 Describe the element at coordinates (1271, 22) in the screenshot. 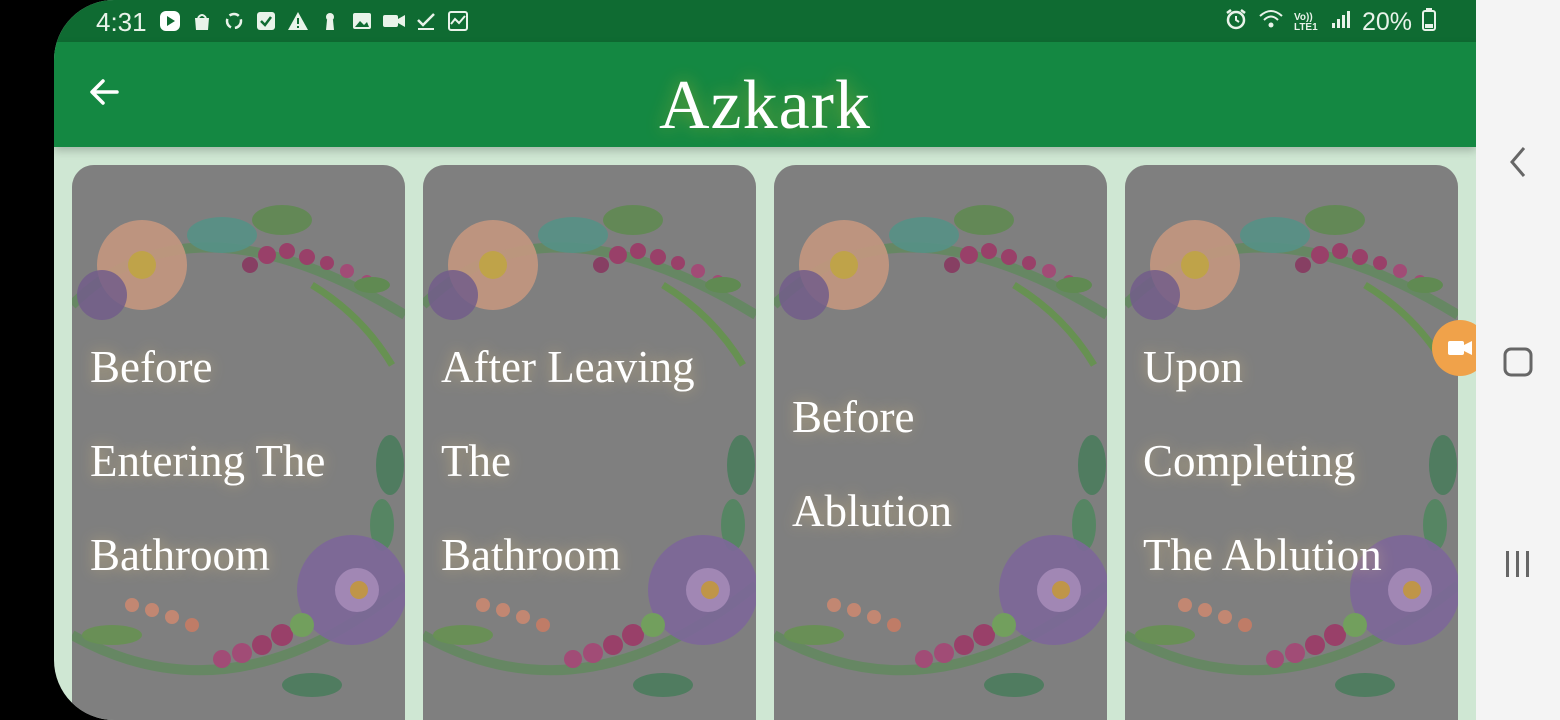

I see `wifi-icon` at that location.